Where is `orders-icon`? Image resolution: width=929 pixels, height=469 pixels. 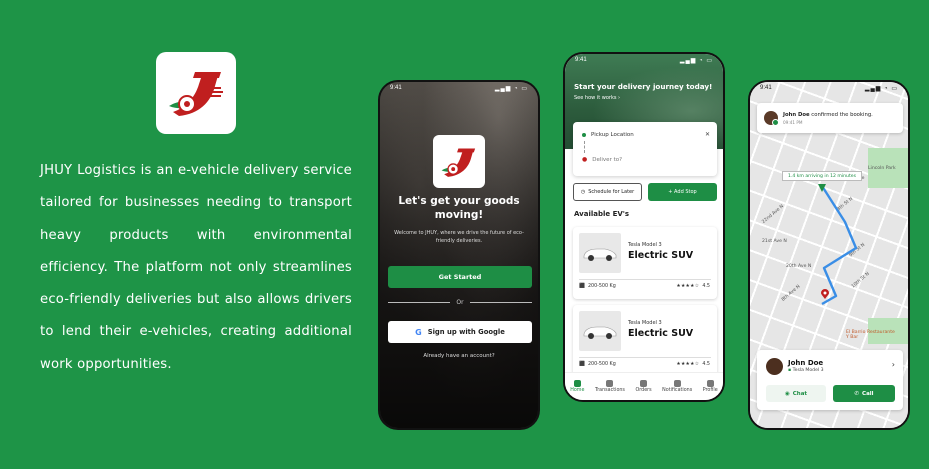 orders-icon is located at coordinates (644, 383).